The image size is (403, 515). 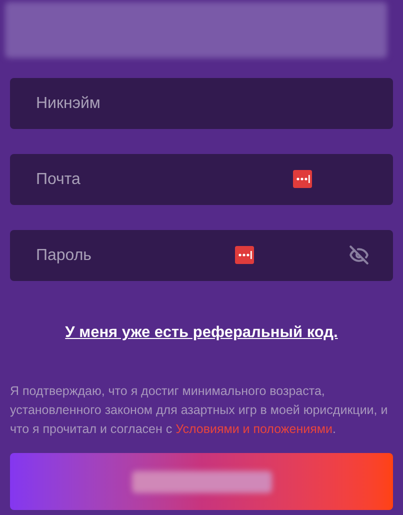 I want to click on input-field: Пароль, so click(x=201, y=255).